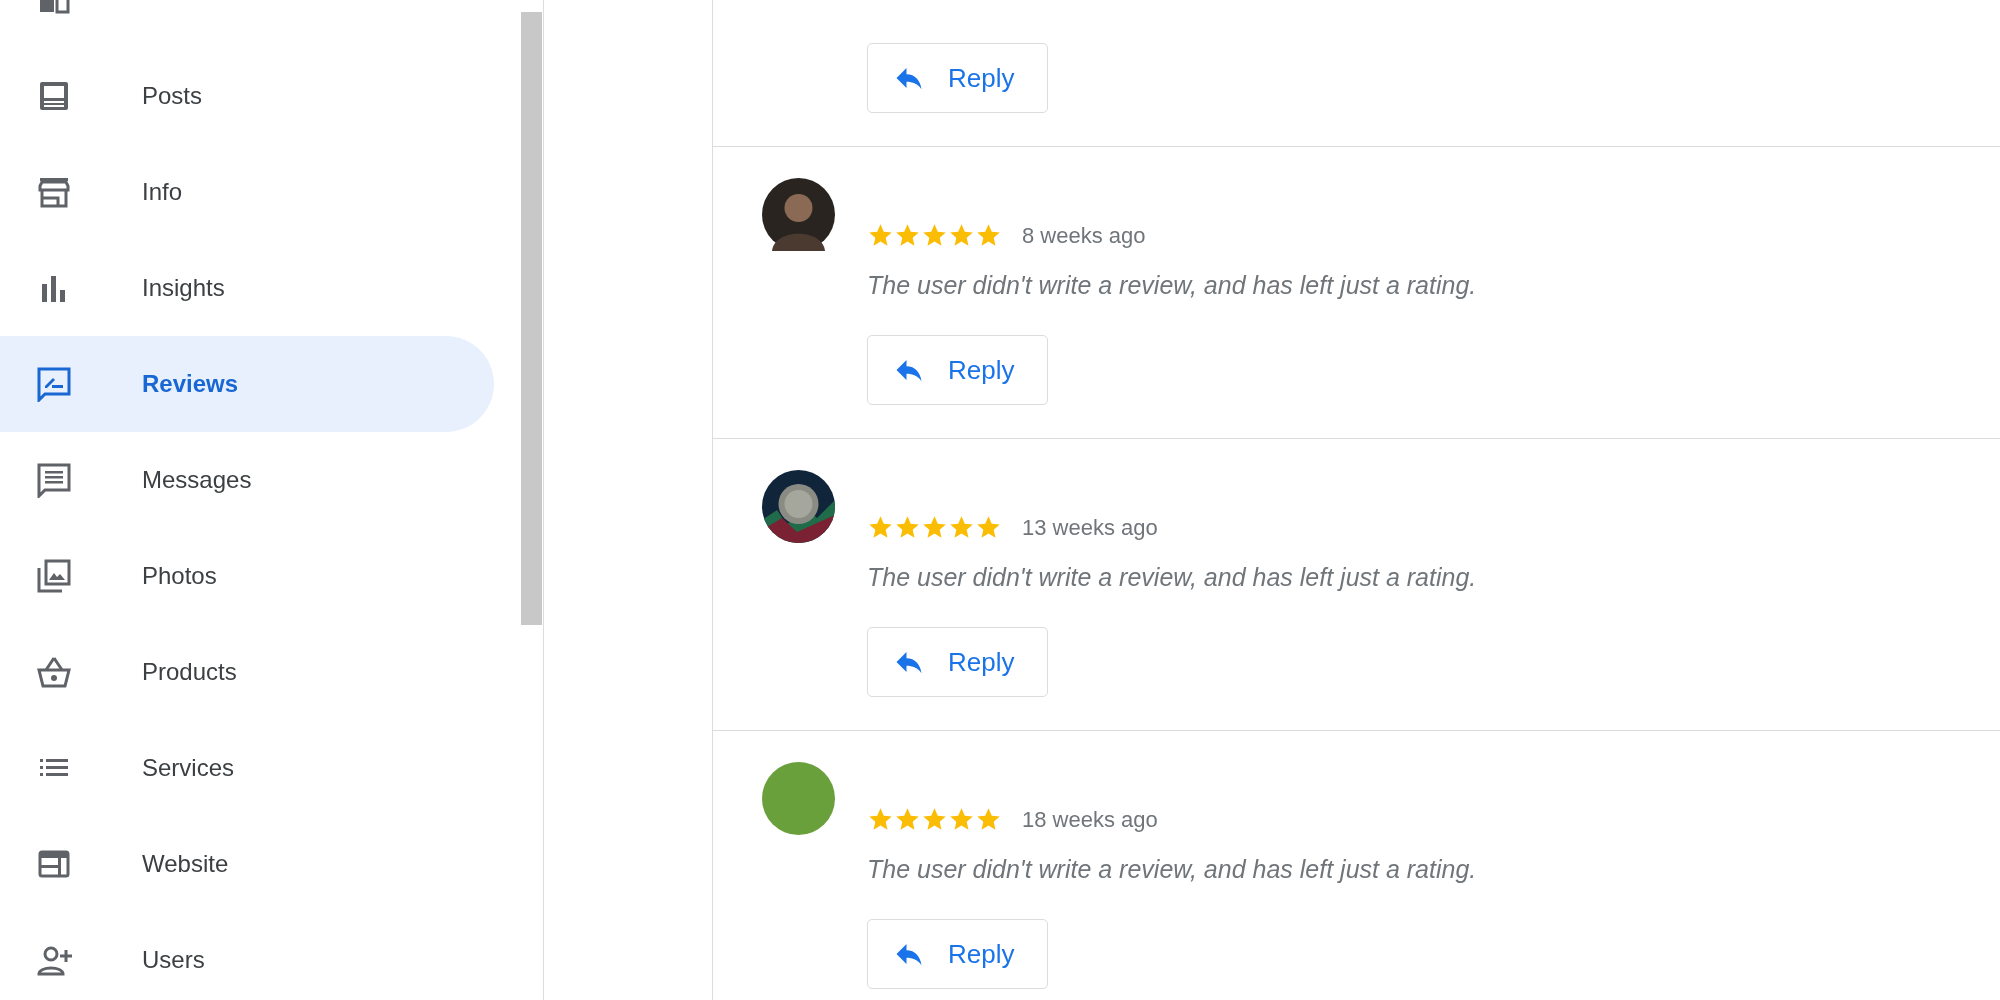  Describe the element at coordinates (1090, 819) in the screenshot. I see `review-time: 18 weeks ago` at that location.